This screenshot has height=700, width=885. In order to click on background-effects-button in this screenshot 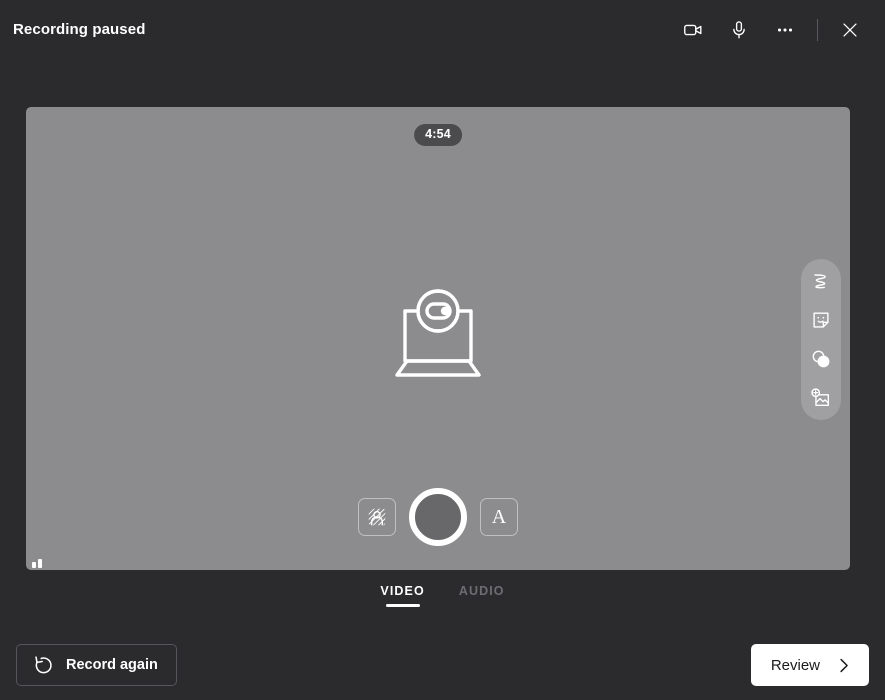, I will do `click(377, 517)`.